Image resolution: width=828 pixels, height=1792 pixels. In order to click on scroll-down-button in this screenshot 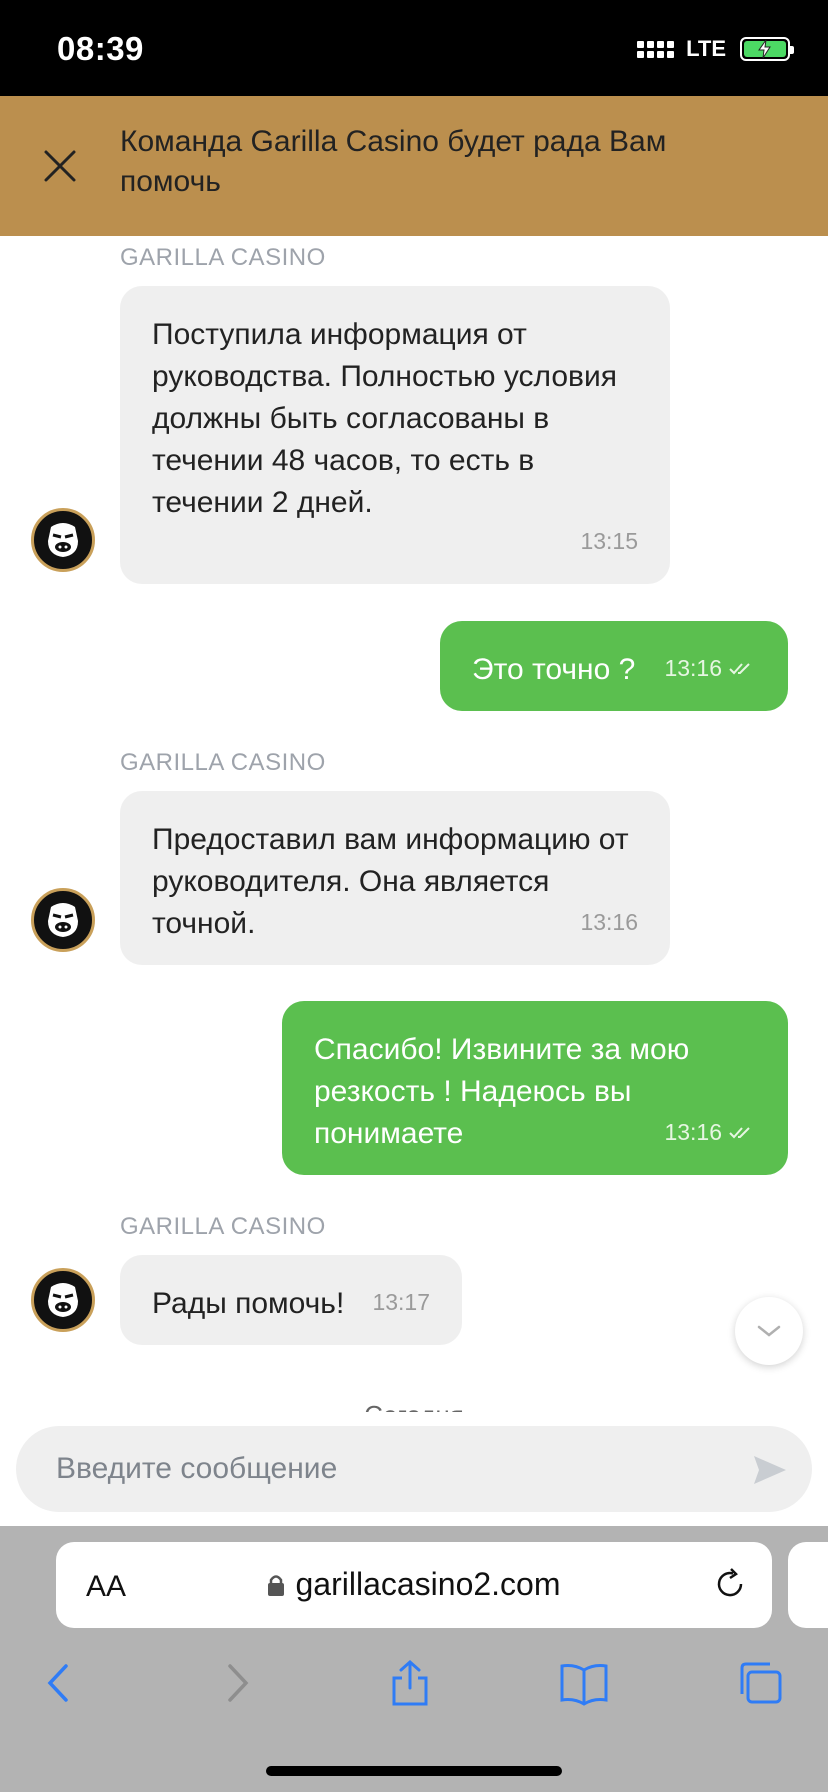, I will do `click(769, 1331)`.